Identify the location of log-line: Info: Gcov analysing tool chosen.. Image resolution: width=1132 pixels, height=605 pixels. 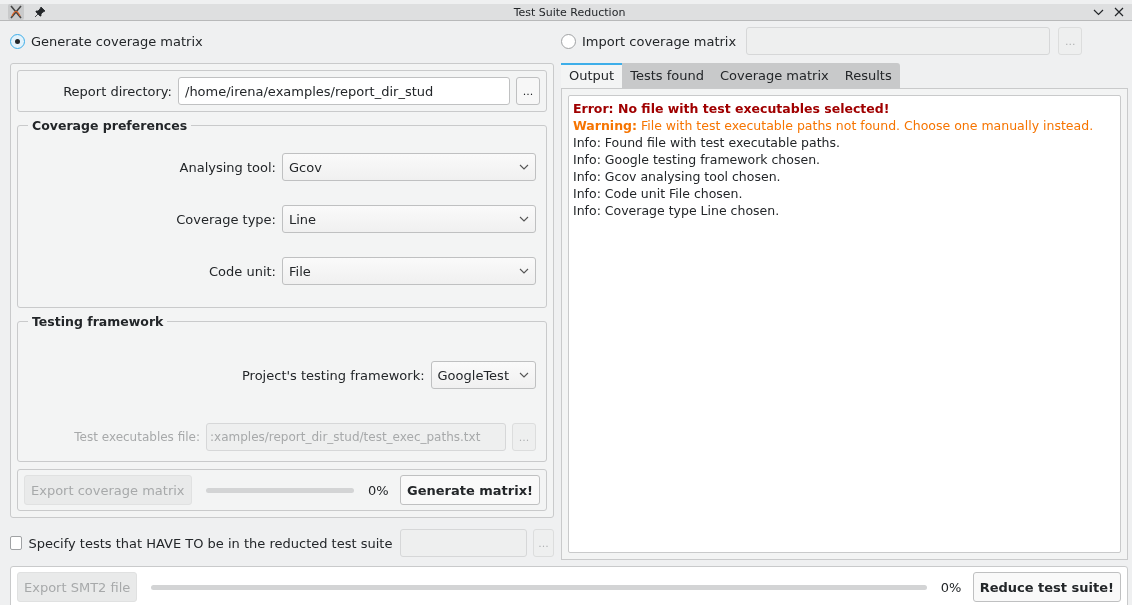
(677, 176).